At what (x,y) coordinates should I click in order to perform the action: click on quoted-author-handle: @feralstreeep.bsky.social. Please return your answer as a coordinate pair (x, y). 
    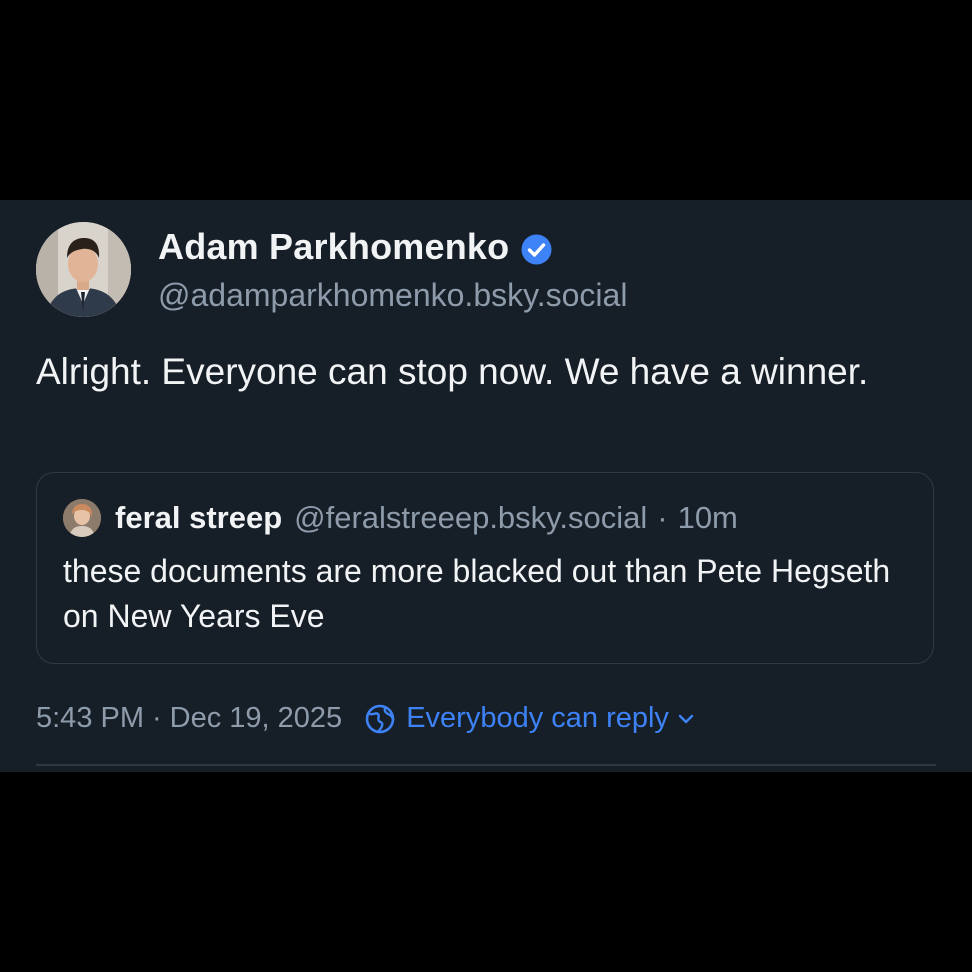
    Looking at the image, I should click on (470, 518).